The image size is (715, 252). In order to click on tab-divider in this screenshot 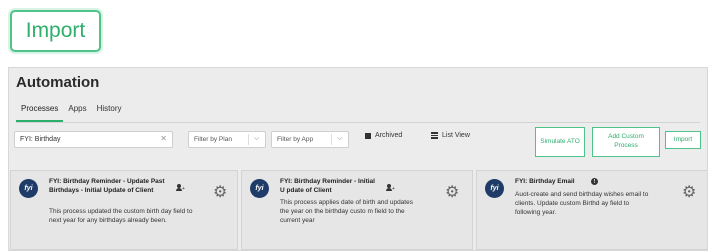, I will do `click(358, 122)`.